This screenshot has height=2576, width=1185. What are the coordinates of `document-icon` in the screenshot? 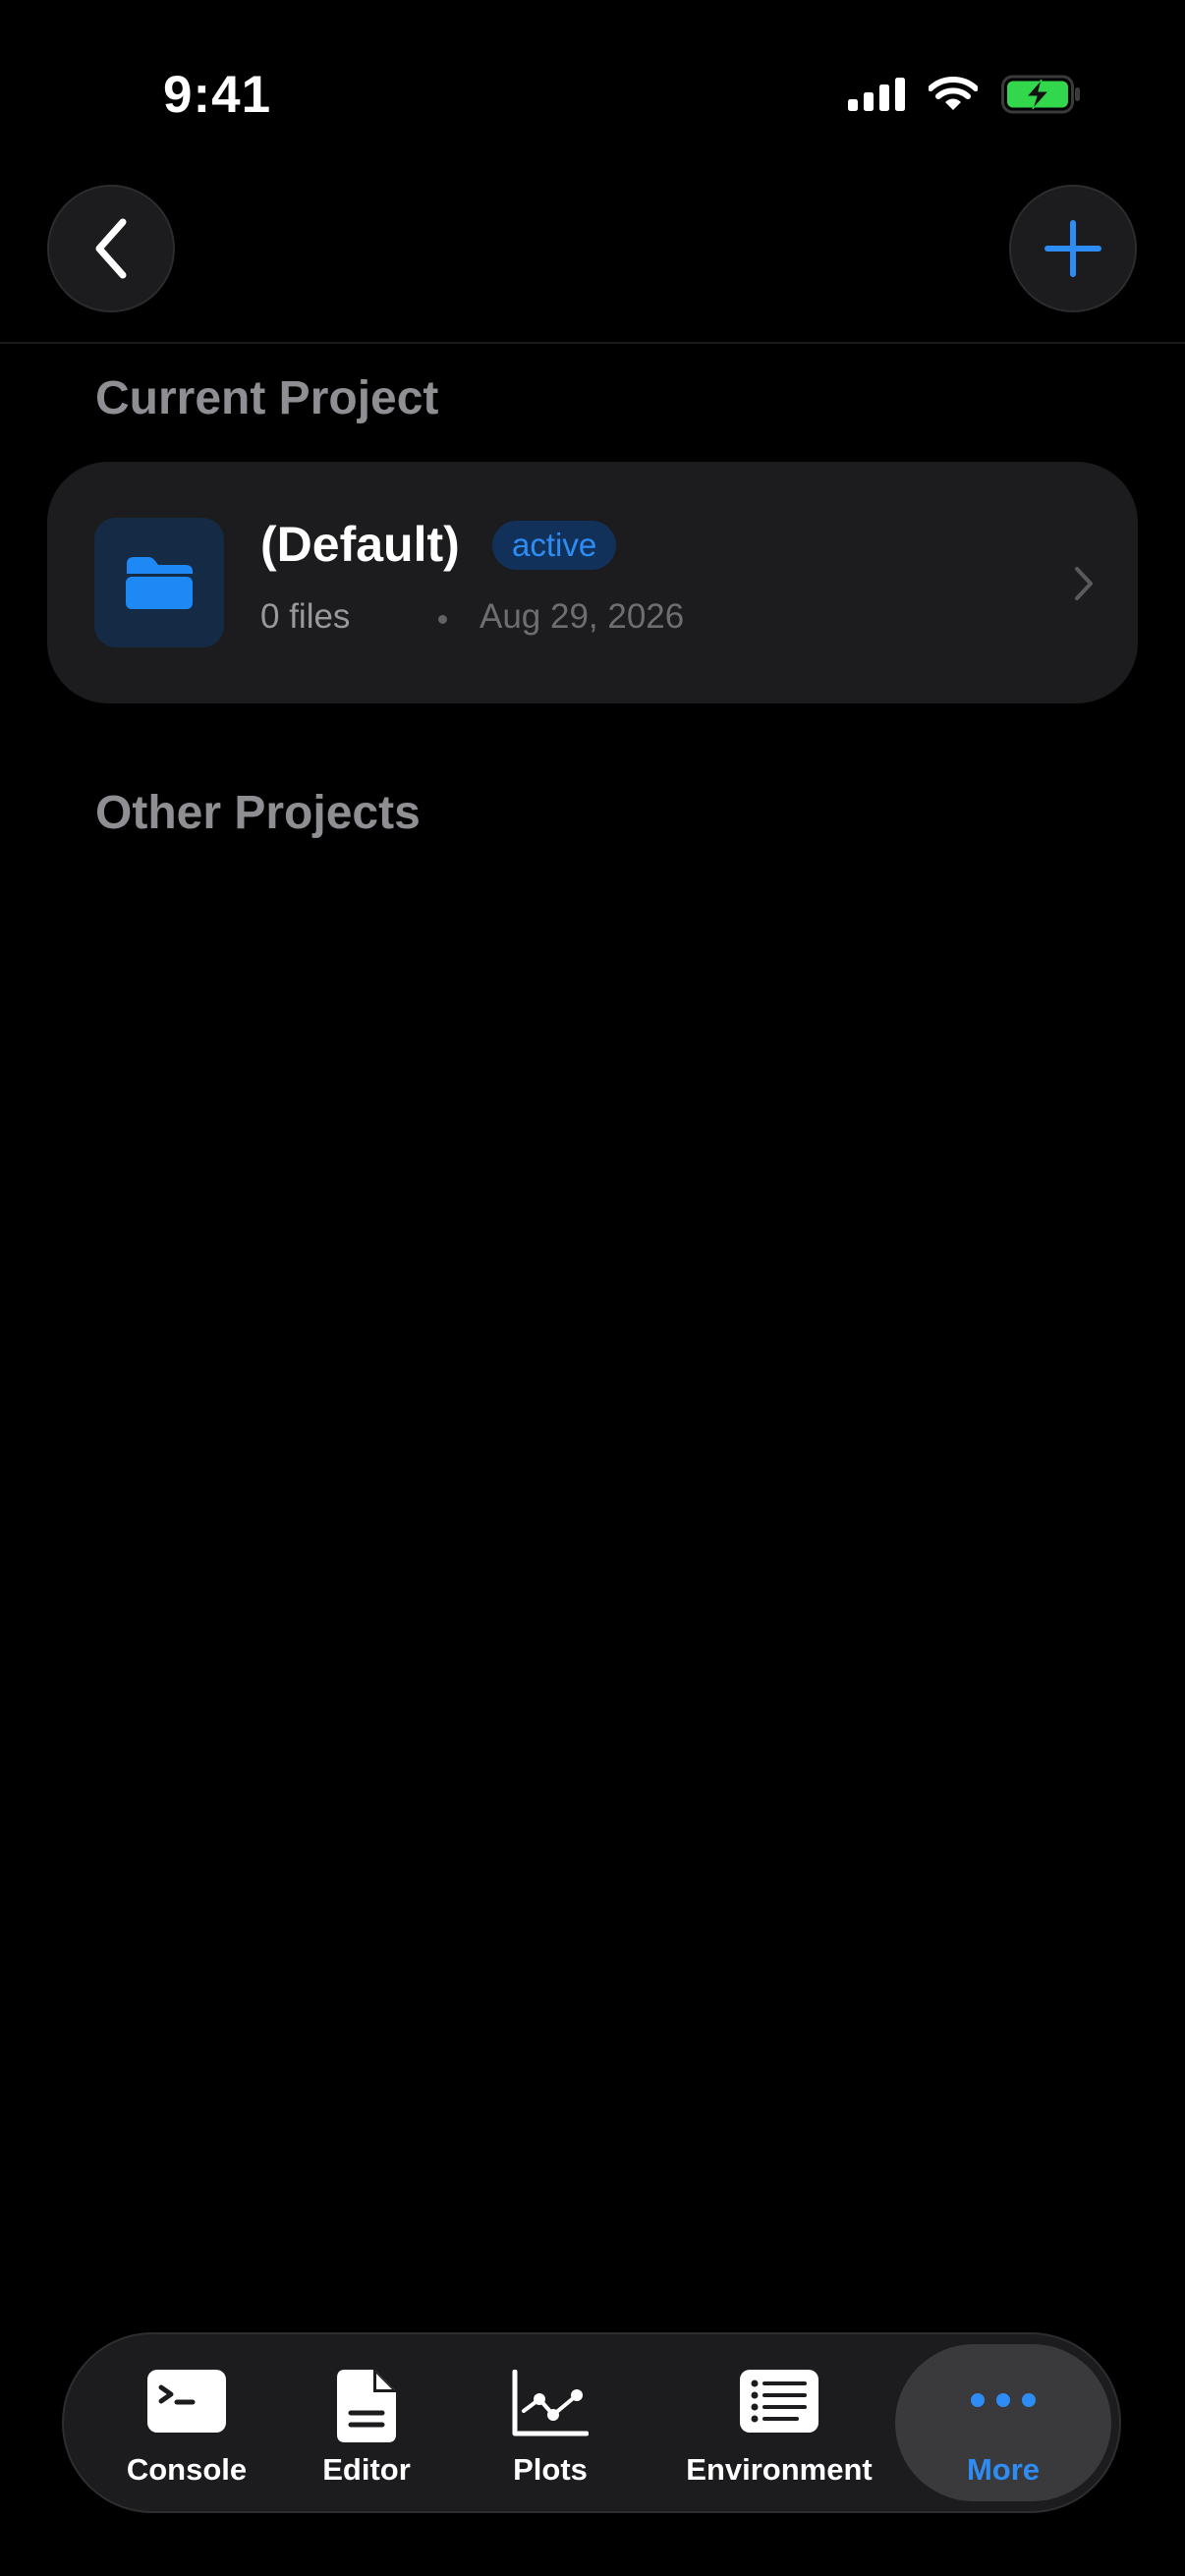 It's located at (367, 2406).